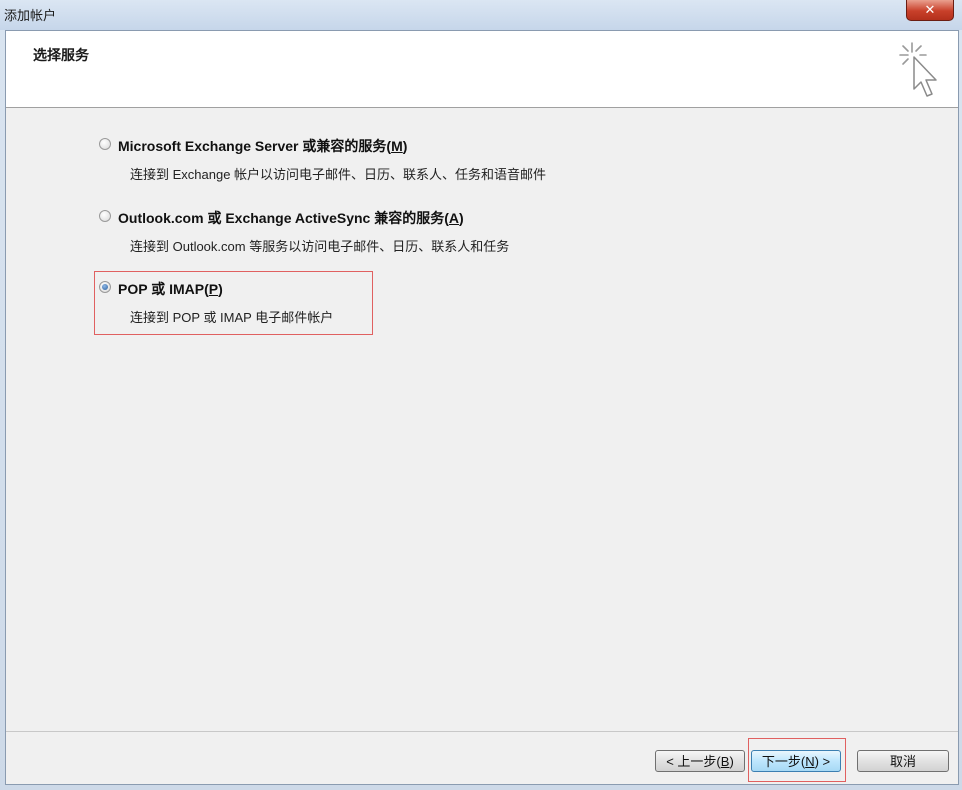 The height and width of the screenshot is (790, 962). I want to click on close-icon: ✕, so click(930, 9).